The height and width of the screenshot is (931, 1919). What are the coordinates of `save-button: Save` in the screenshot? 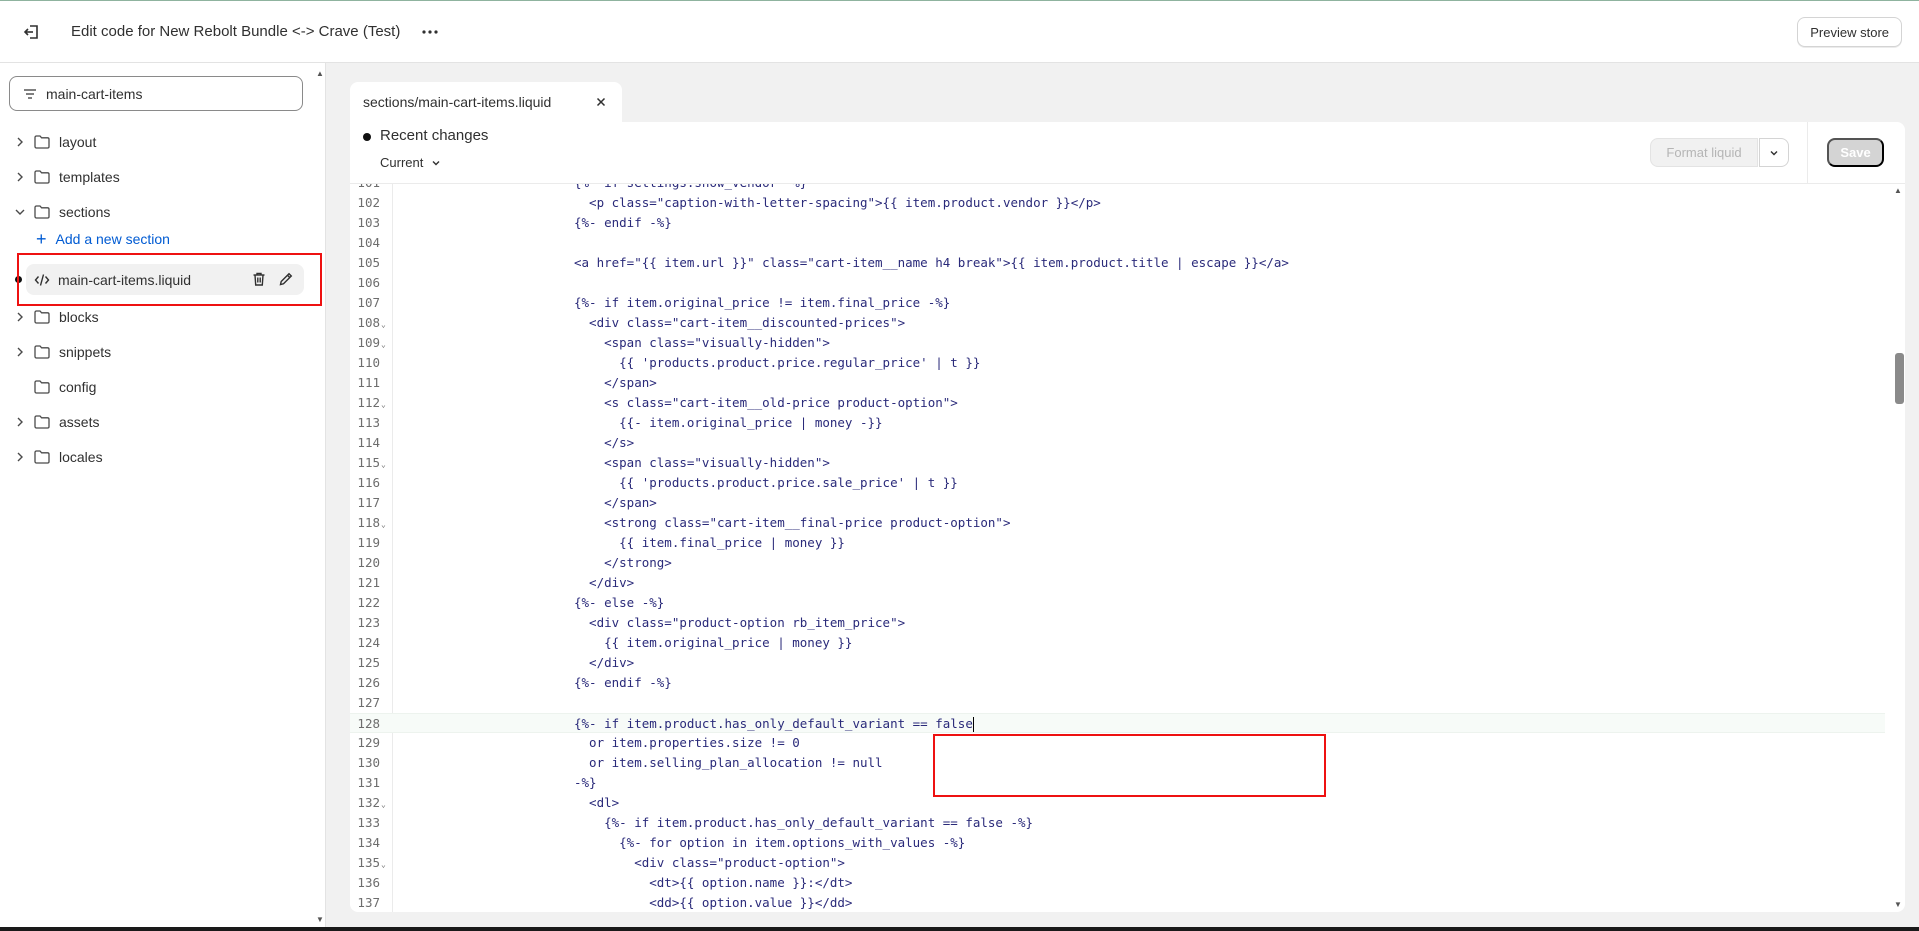 It's located at (1855, 152).